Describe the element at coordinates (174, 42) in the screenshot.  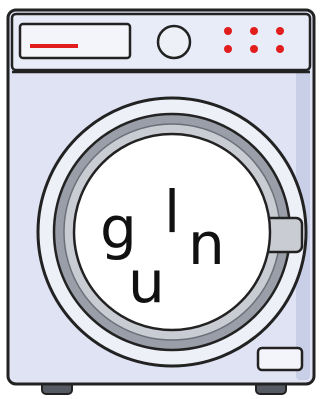
I see `dial-knob` at that location.